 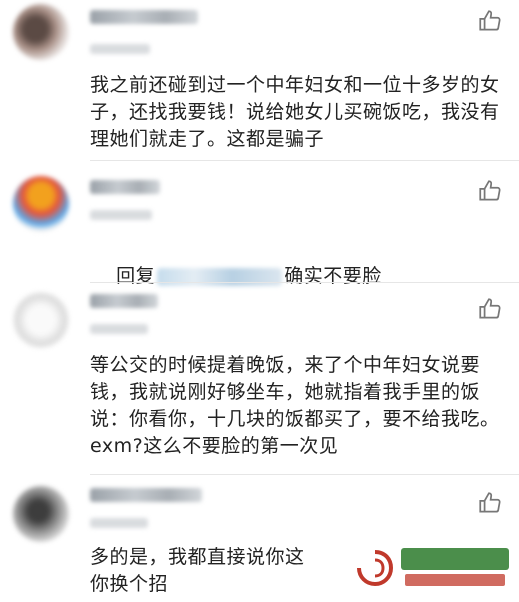 What do you see at coordinates (455, 567) in the screenshot?
I see `logo-text-mark` at bounding box center [455, 567].